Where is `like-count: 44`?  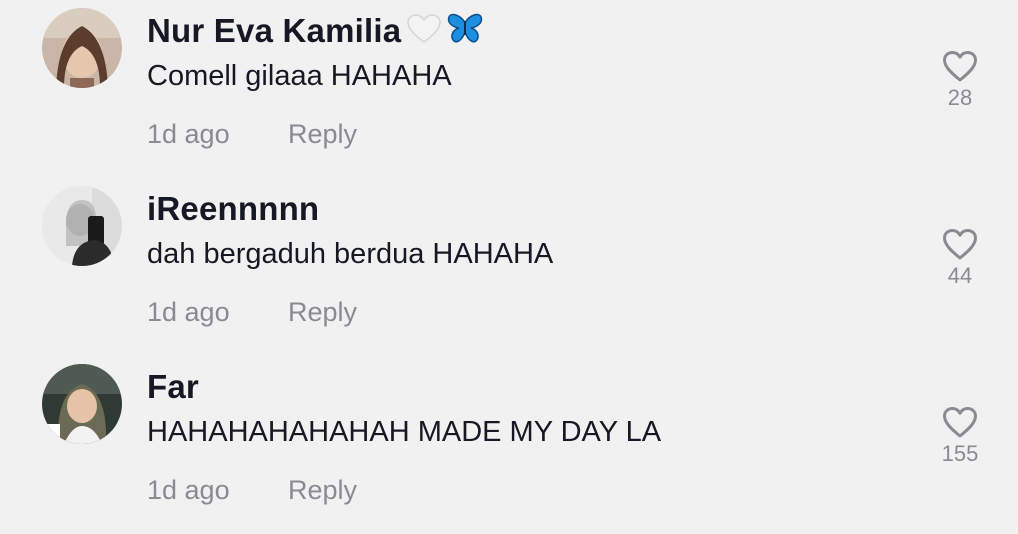
like-count: 44 is located at coordinates (960, 275).